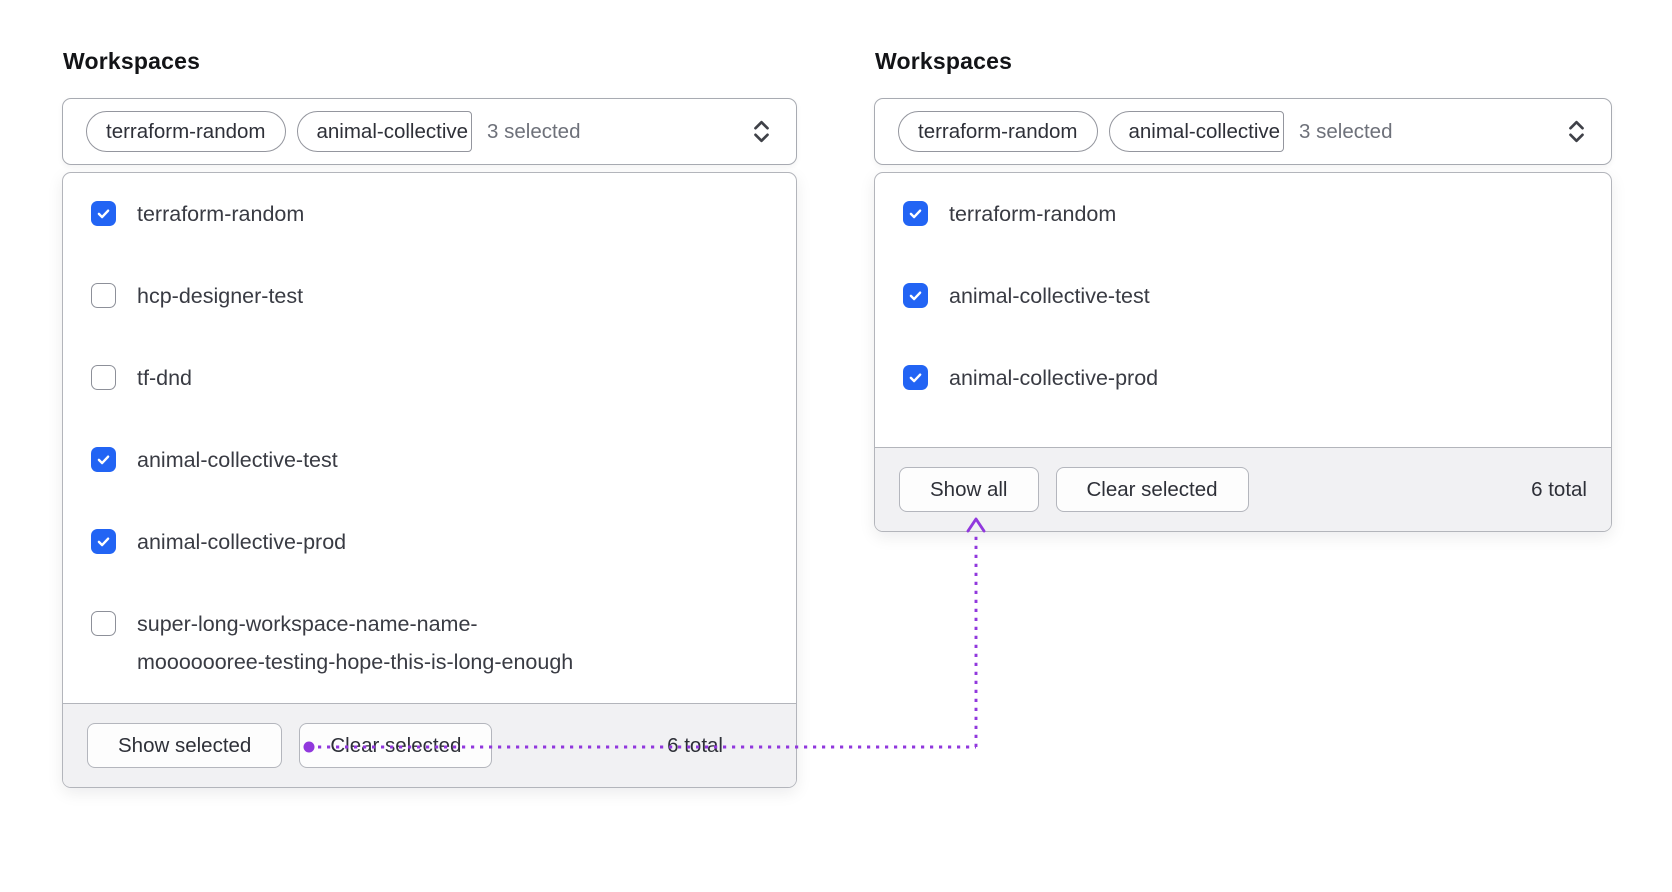  I want to click on dropdown-footer: Show all Clear selected 6 total, so click(1243, 489).